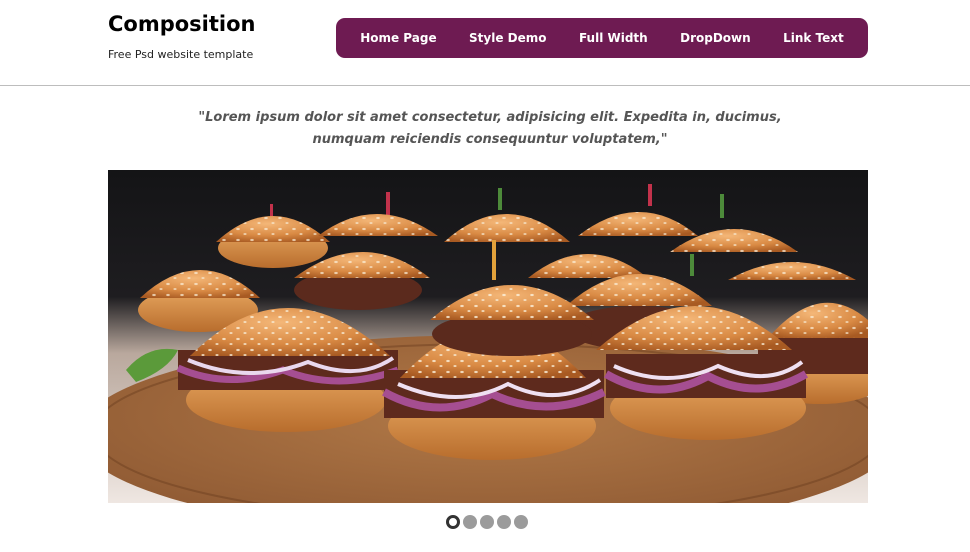 This screenshot has width=970, height=552. I want to click on site-logo-title: Composition, so click(182, 24).